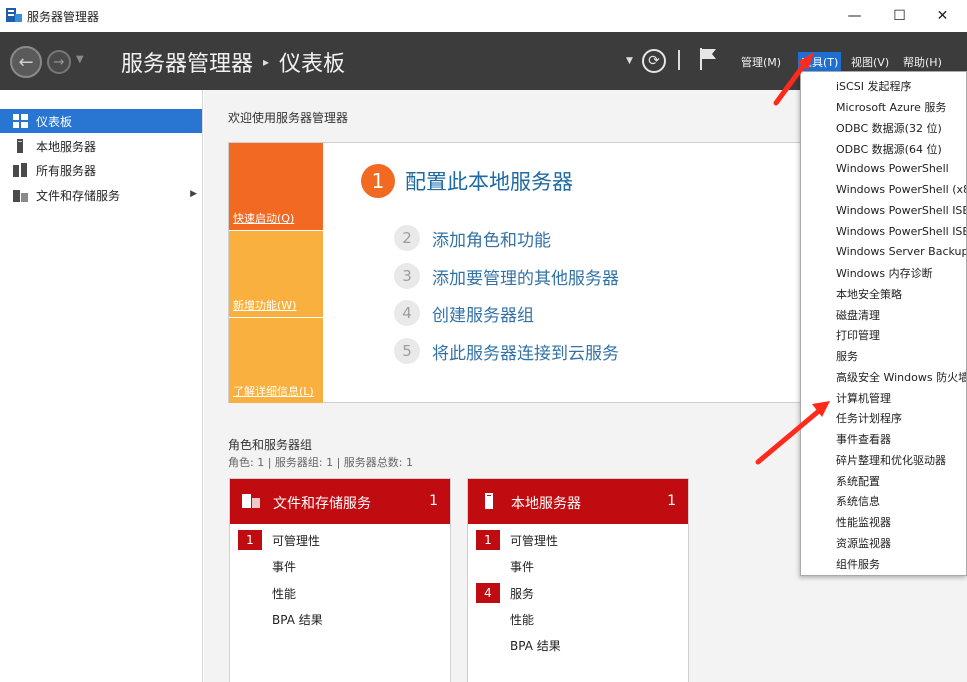  What do you see at coordinates (14, 15) in the screenshot?
I see `server-manager-app-icon` at bounding box center [14, 15].